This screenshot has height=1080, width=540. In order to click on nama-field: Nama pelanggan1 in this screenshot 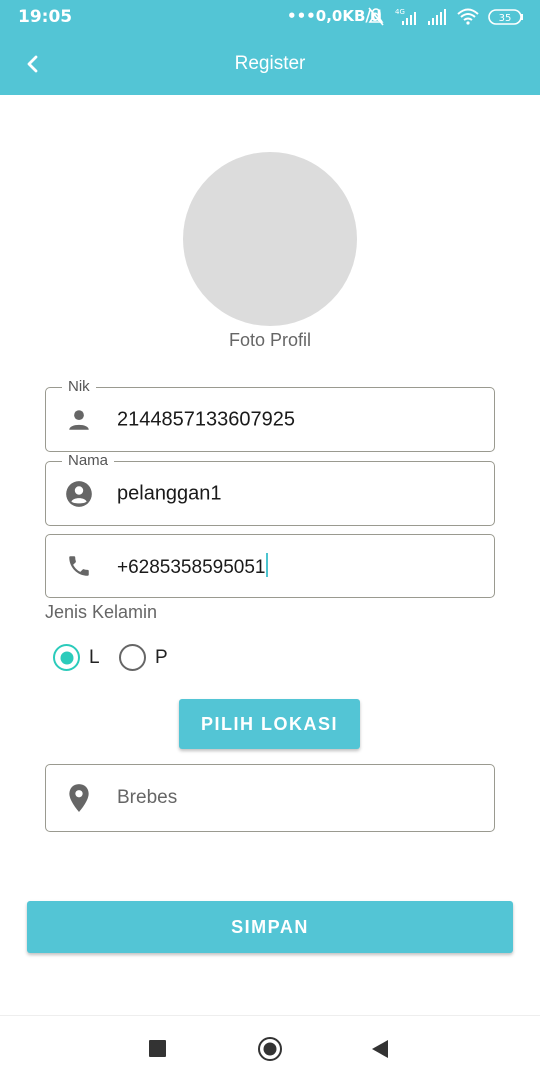, I will do `click(270, 489)`.